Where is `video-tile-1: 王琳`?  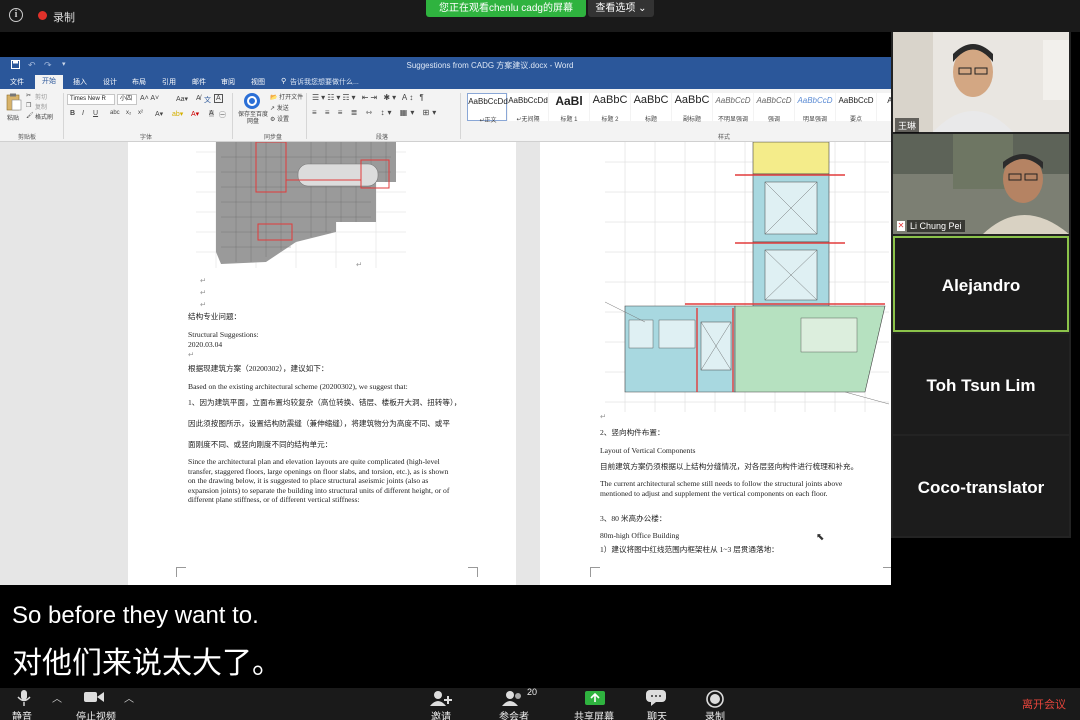 video-tile-1: 王琳 is located at coordinates (981, 82).